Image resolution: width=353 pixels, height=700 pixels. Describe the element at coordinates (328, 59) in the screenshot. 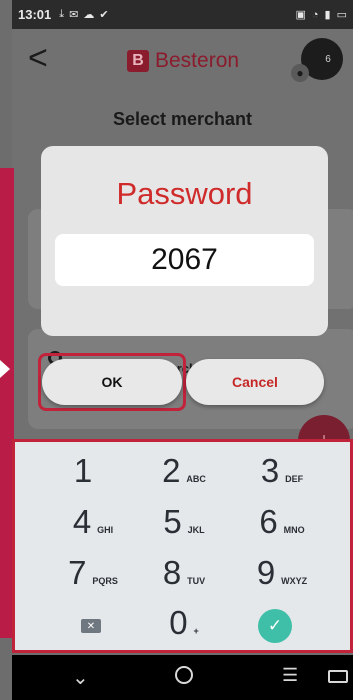

I see `avatar-count: 6` at that location.